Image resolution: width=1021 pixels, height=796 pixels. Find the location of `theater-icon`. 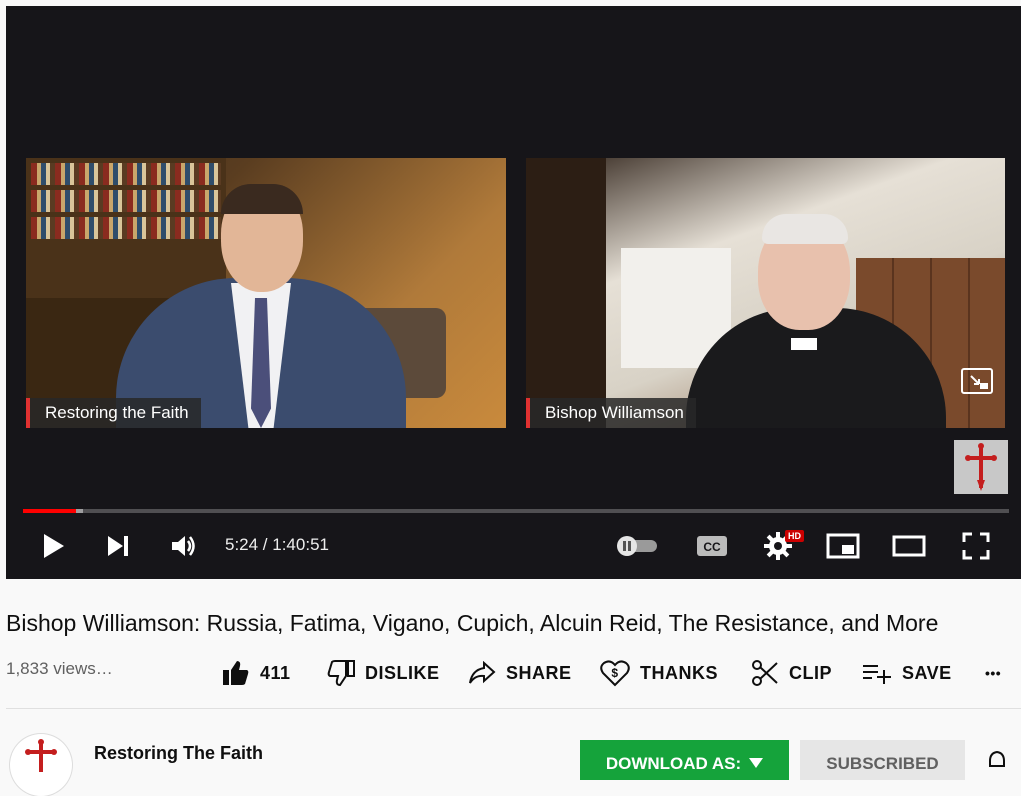

theater-icon is located at coordinates (909, 546).